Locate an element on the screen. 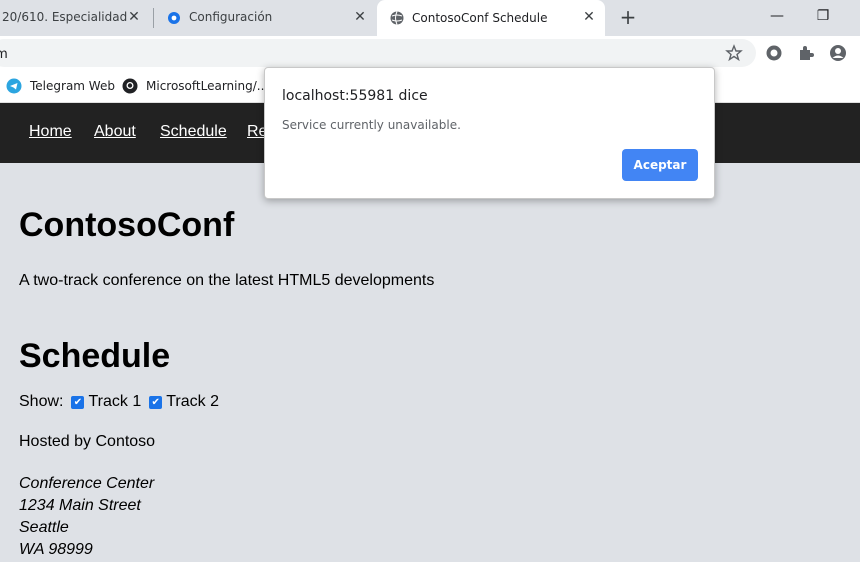  url-text: tm is located at coordinates (4, 54).